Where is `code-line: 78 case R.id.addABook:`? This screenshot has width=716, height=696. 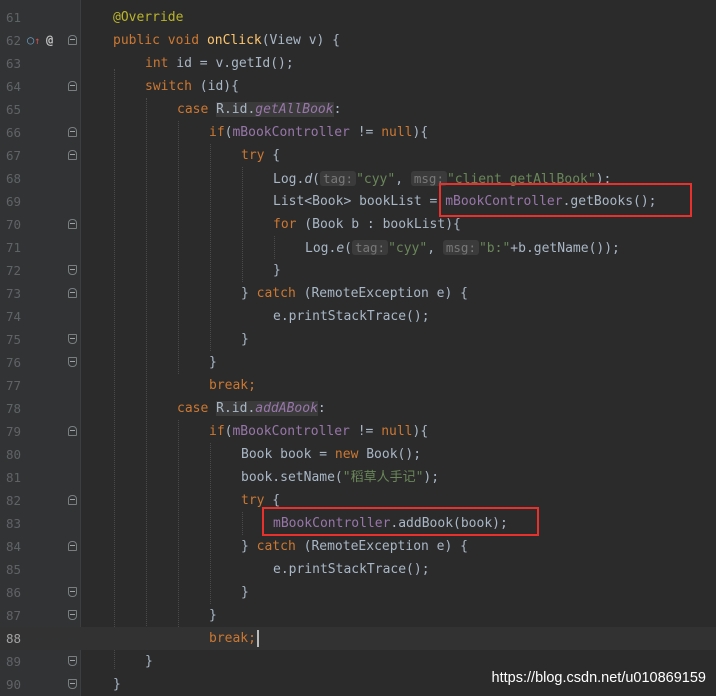 code-line: 78 case R.id.addABook: is located at coordinates (358, 408).